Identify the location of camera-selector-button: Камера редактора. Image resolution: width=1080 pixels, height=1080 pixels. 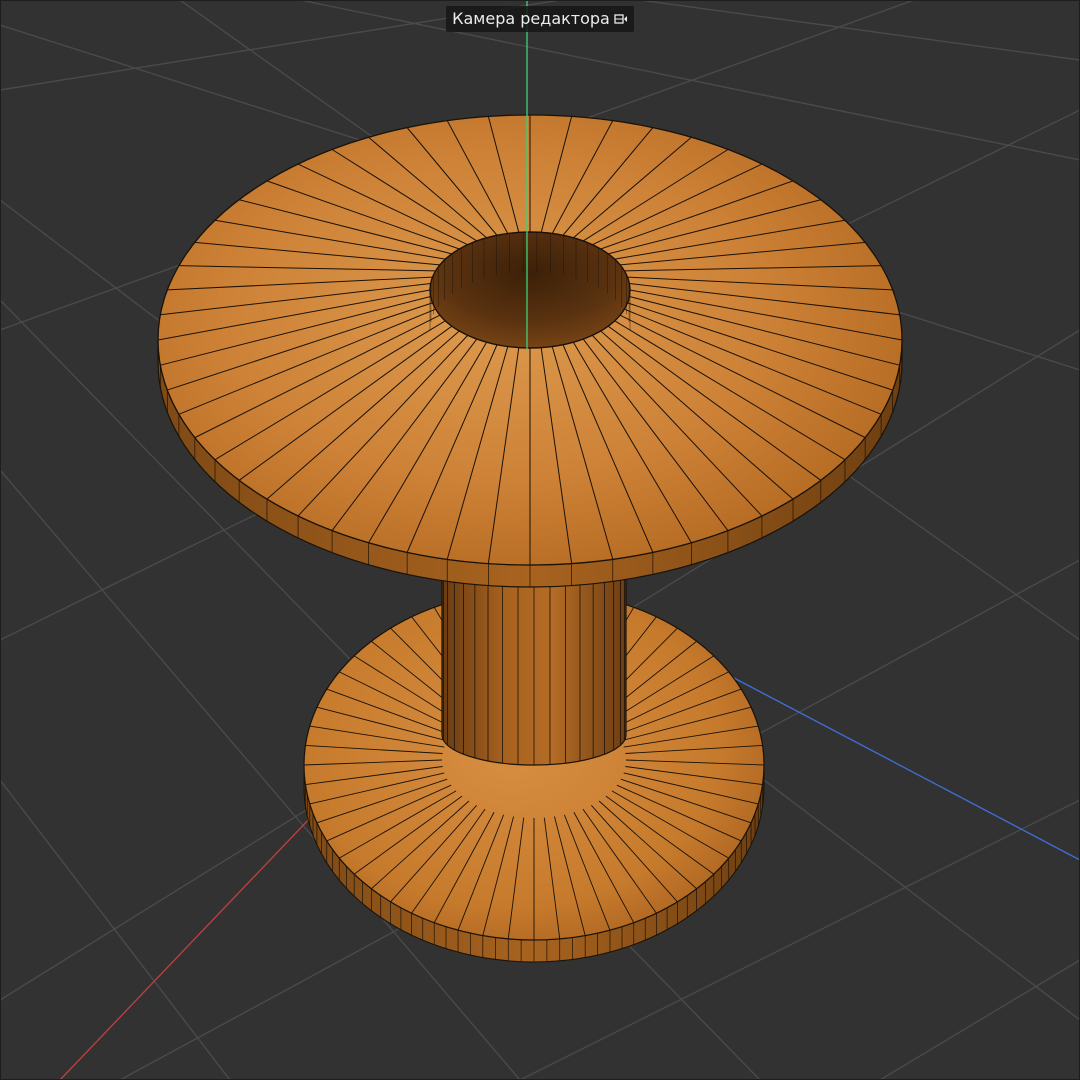
(540, 19).